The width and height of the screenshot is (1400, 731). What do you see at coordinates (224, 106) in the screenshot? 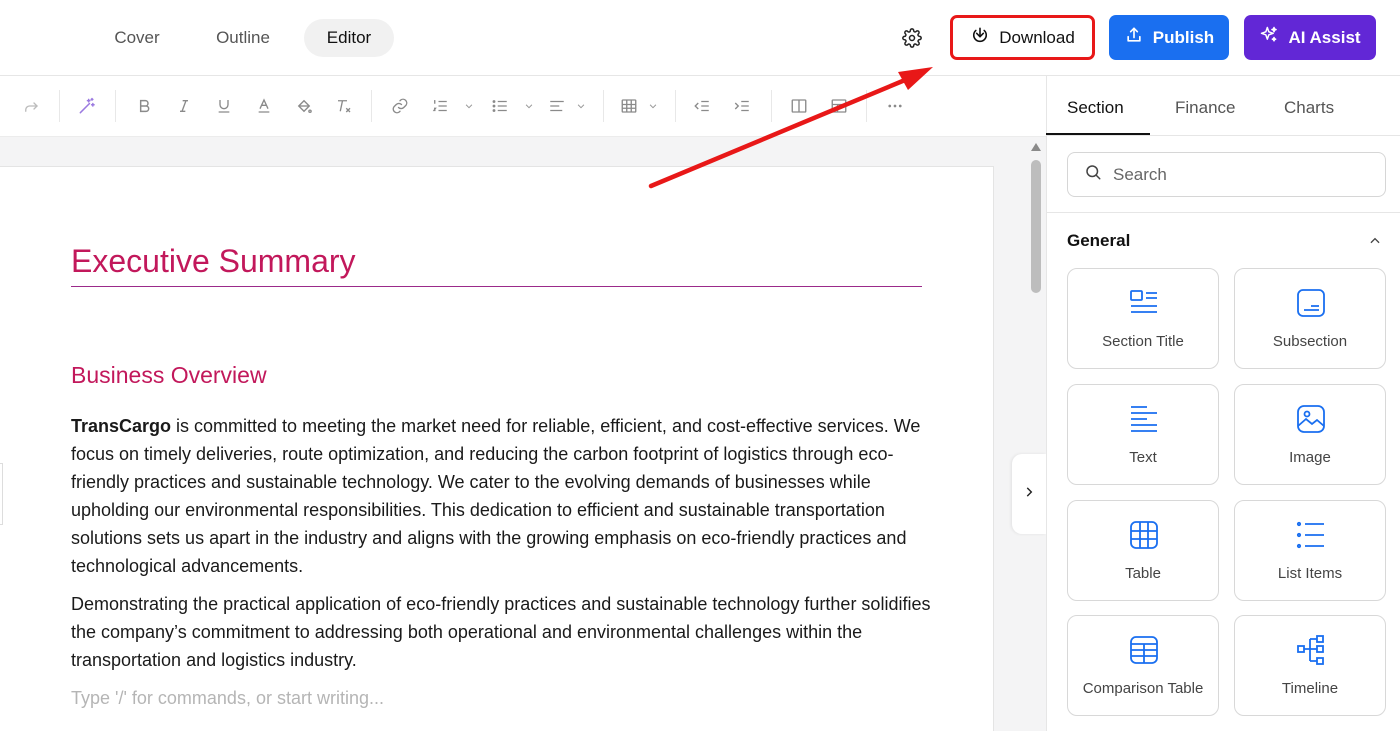
I see `underline-icon` at bounding box center [224, 106].